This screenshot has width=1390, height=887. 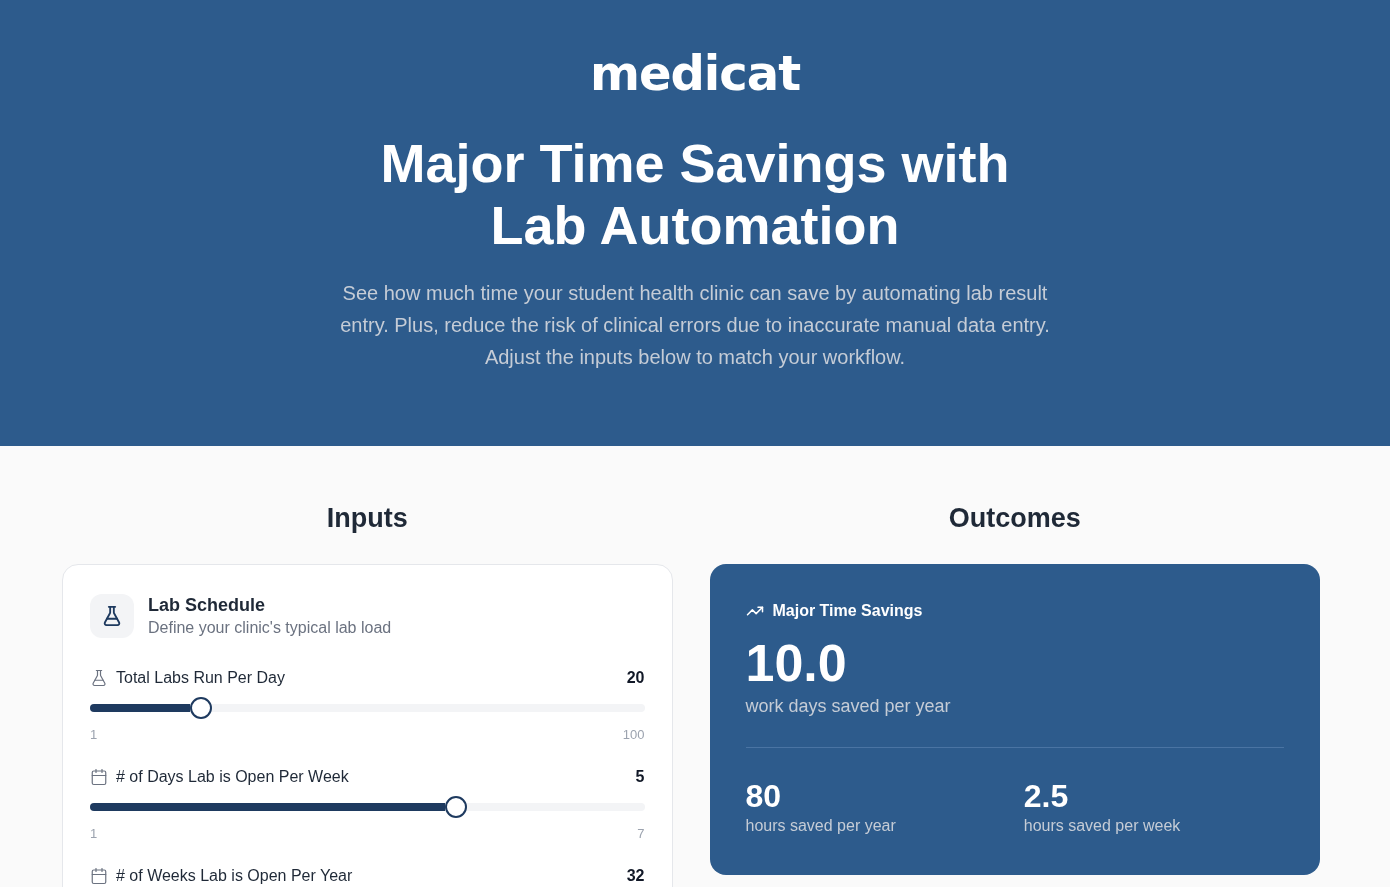 I want to click on slider-value: 5, so click(x=640, y=777).